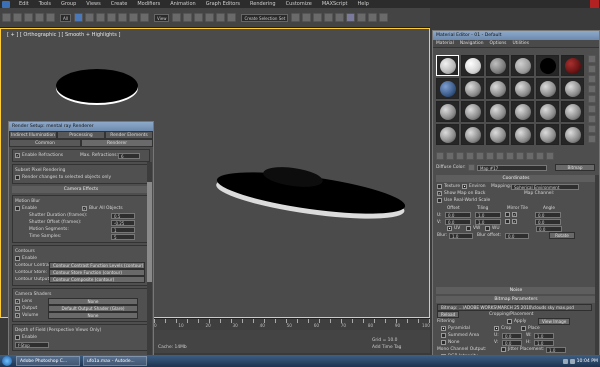 This screenshot has width=600, height=367. Describe the element at coordinates (93, 301) in the screenshot. I see `lens-shader-button: None` at that location.